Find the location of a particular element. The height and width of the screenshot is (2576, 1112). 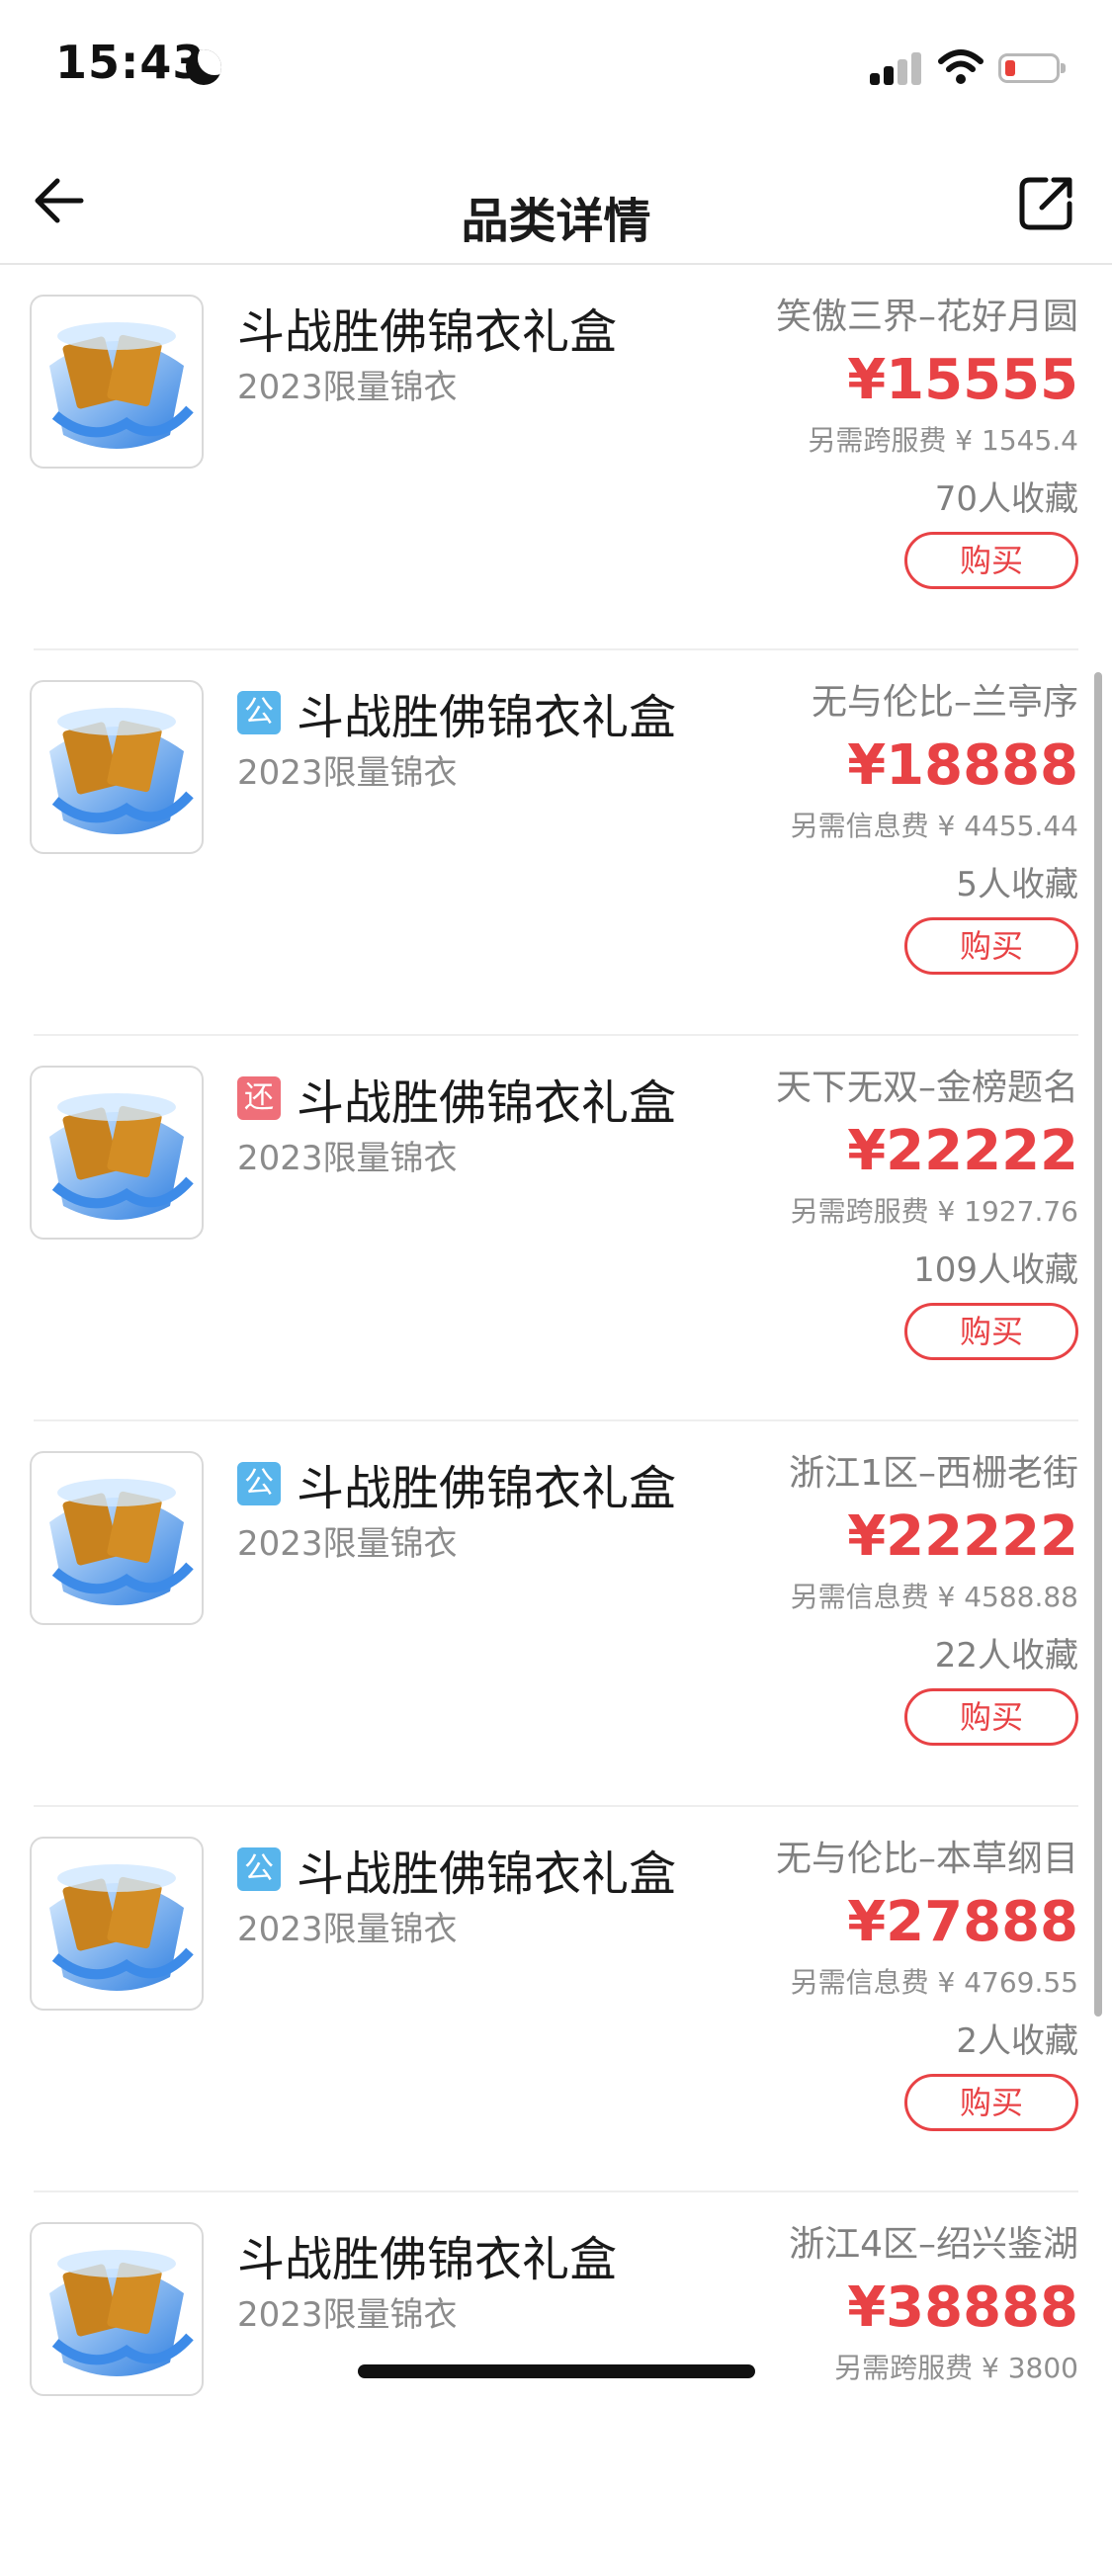

moon-icon is located at coordinates (203, 67).